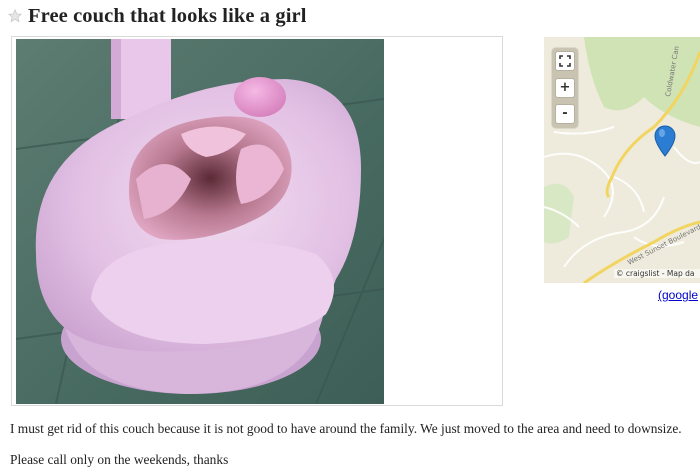  I want to click on fullscreen-button, so click(565, 61).